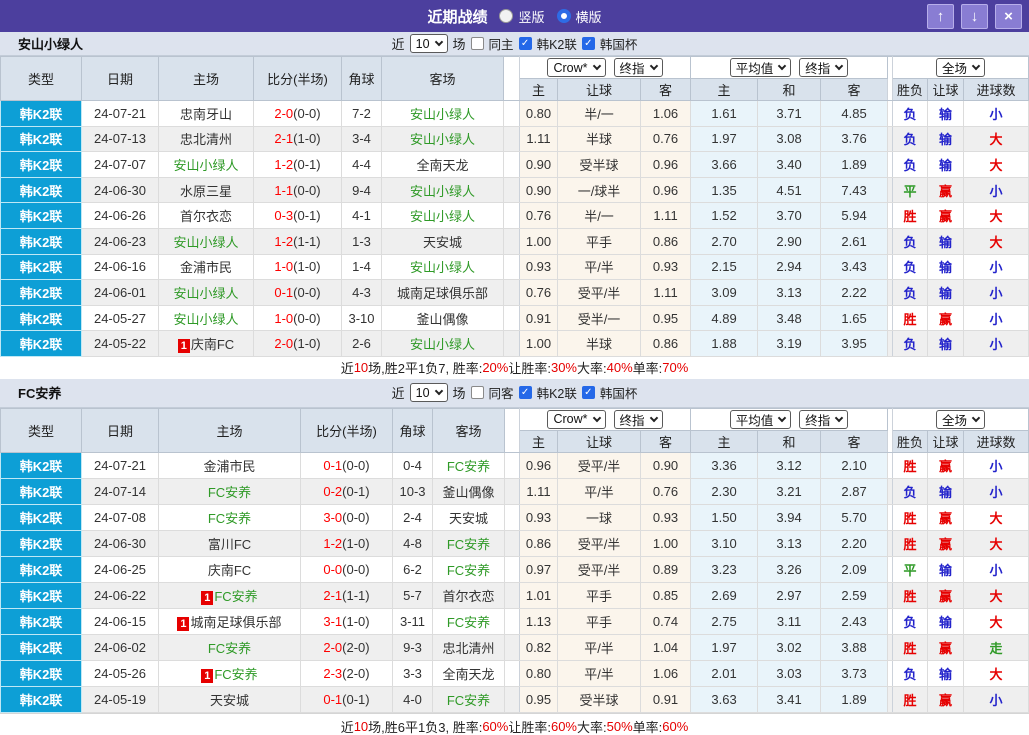  Describe the element at coordinates (442, 241) in the screenshot. I see `away-team-cell: 天安城` at that location.